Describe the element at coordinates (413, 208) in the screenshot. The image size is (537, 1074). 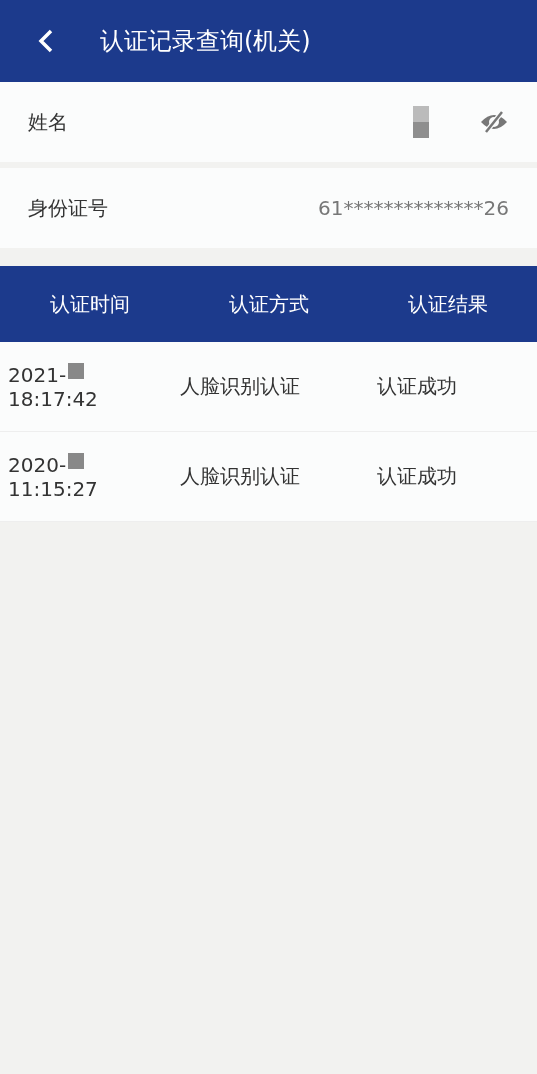
I see `field-value: 61**************26` at that location.